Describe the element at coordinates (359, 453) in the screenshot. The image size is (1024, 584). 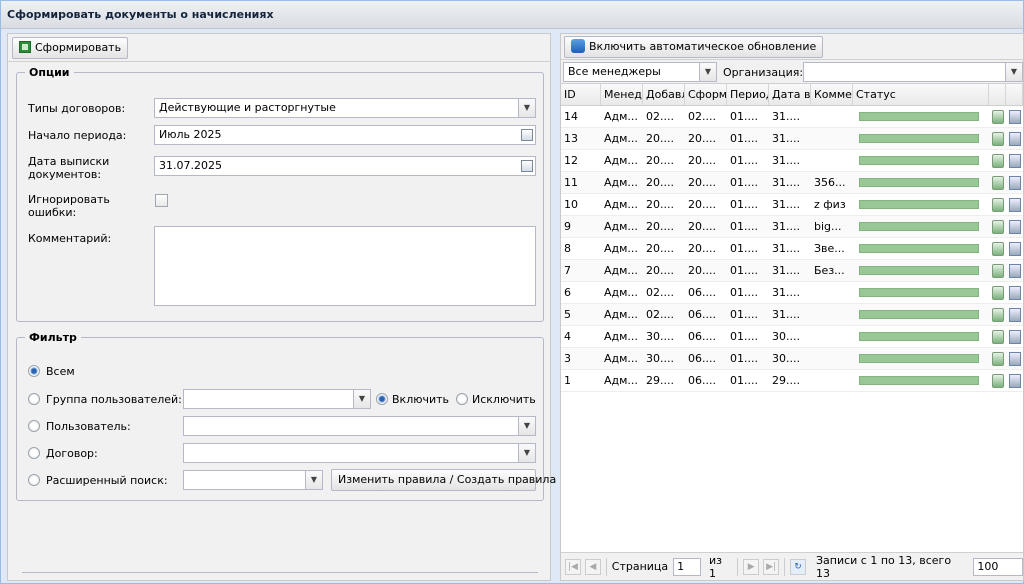
I see `contract-select: ▼` at that location.